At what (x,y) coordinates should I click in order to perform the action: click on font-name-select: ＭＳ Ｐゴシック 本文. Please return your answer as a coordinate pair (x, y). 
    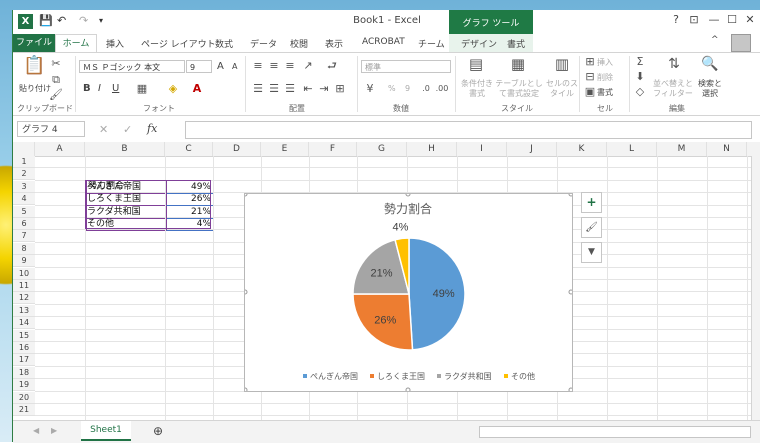
    Looking at the image, I should click on (132, 66).